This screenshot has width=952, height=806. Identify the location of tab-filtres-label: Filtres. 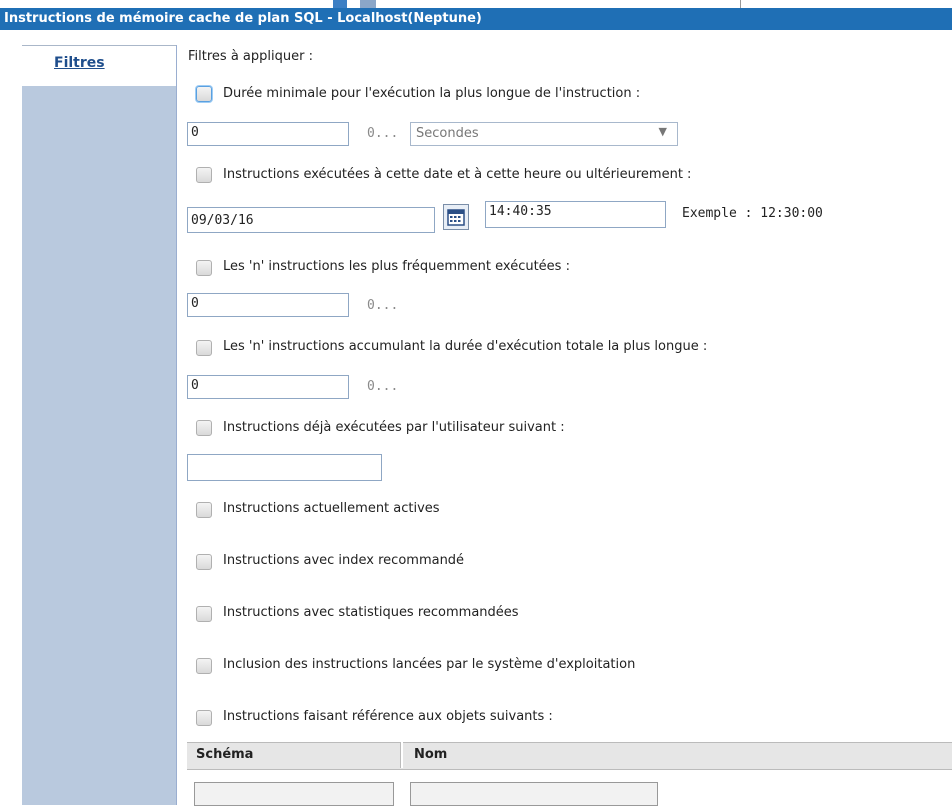
(79, 63).